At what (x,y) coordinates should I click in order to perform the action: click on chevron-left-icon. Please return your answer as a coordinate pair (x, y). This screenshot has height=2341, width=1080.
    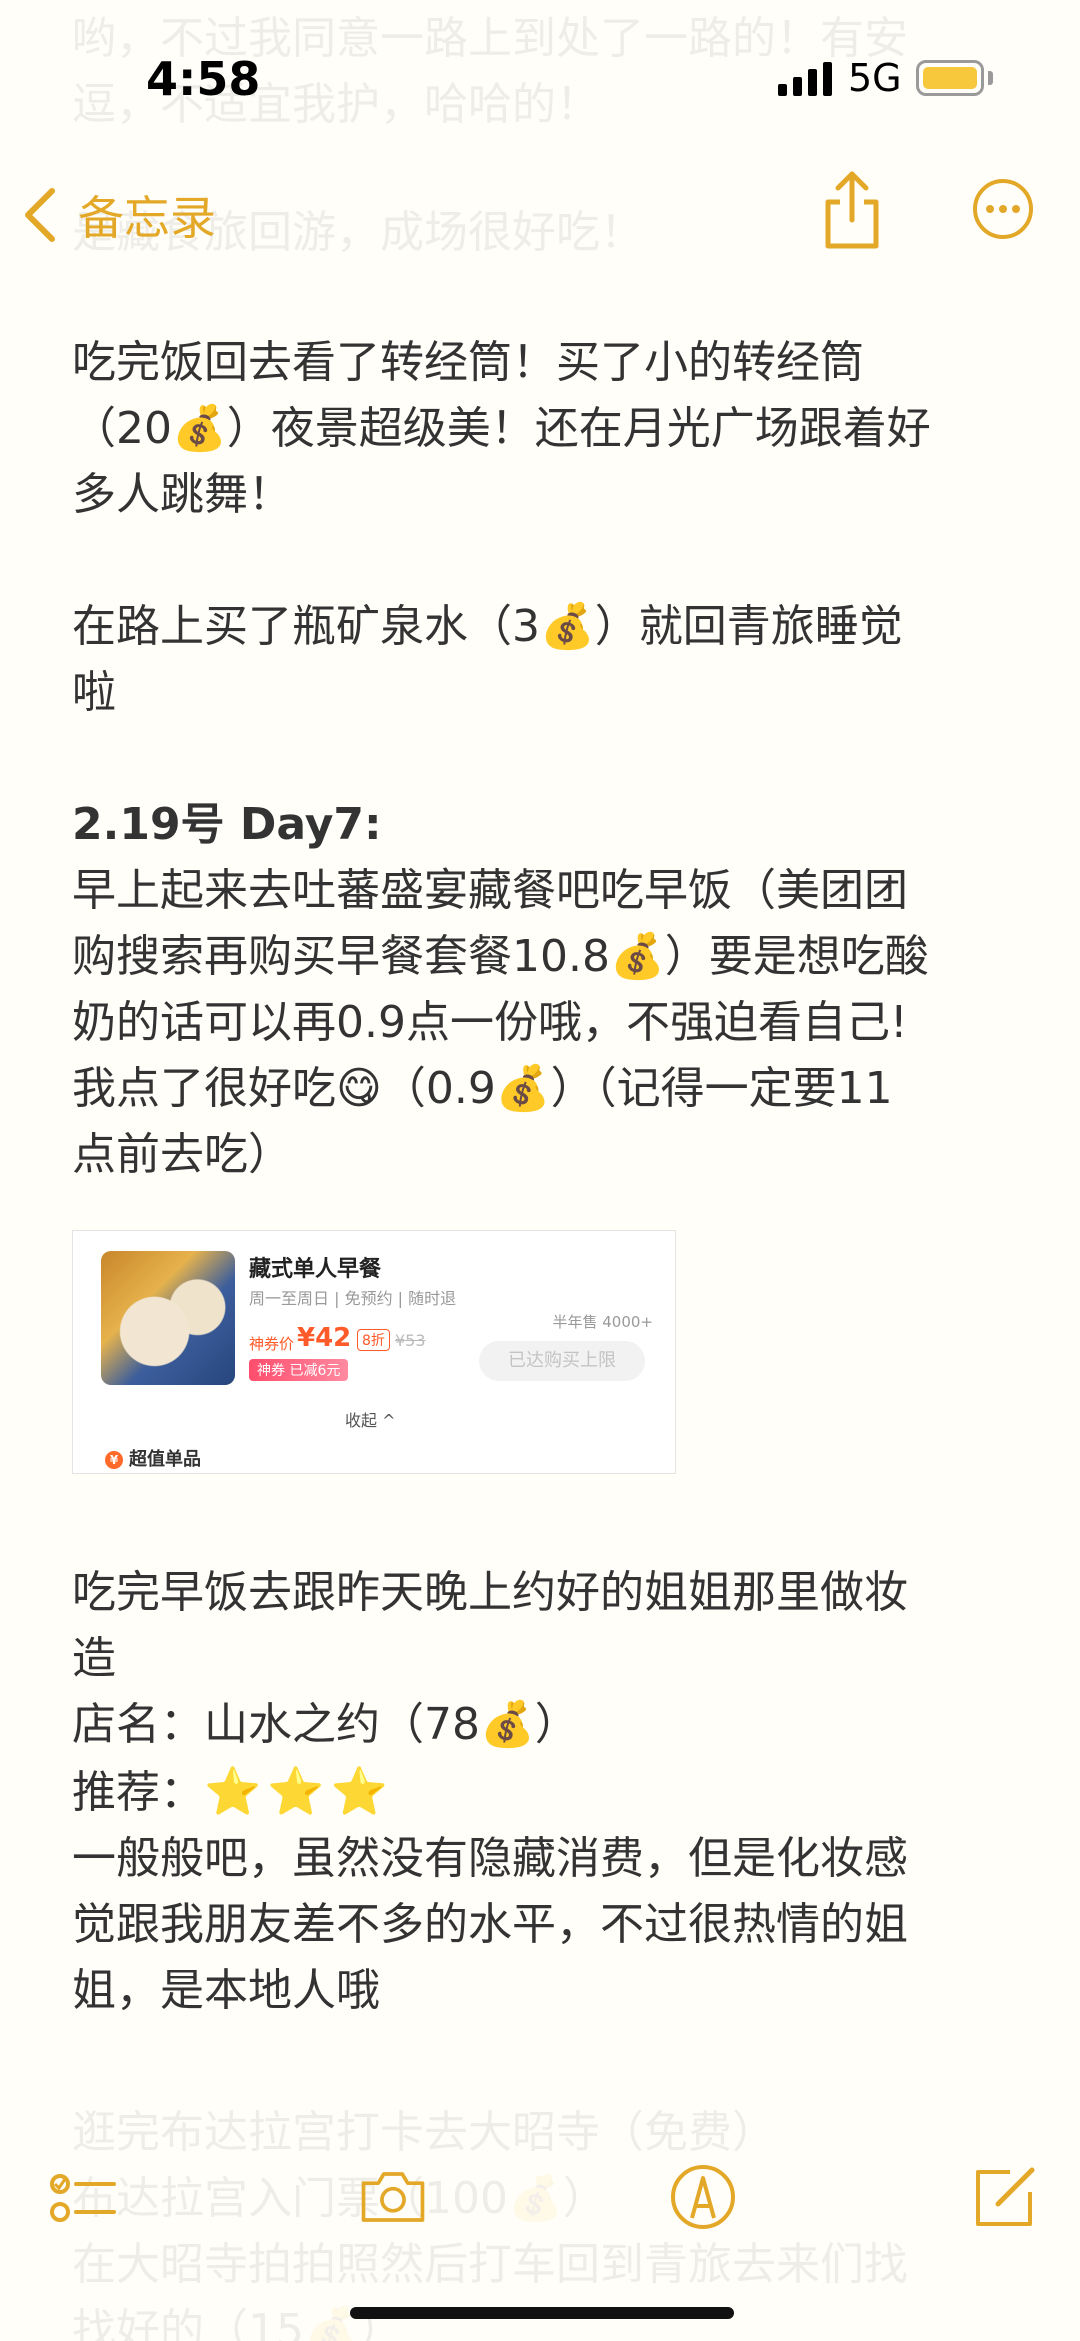
    Looking at the image, I should click on (40, 215).